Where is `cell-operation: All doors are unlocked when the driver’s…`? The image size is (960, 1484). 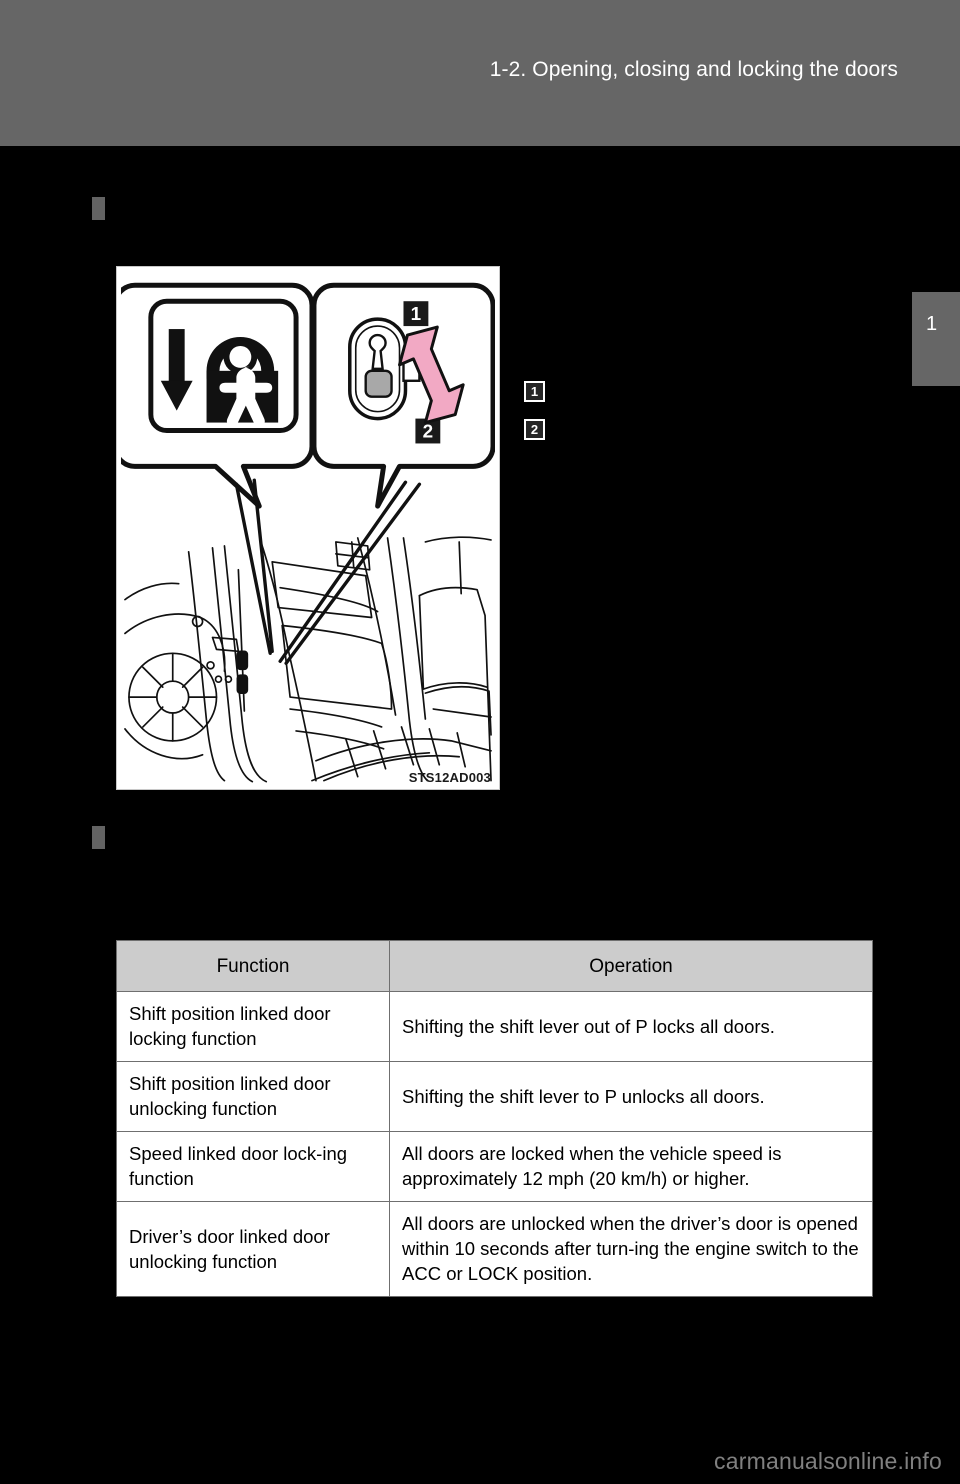
cell-operation: All doors are unlocked when the driver’s… is located at coordinates (631, 1249).